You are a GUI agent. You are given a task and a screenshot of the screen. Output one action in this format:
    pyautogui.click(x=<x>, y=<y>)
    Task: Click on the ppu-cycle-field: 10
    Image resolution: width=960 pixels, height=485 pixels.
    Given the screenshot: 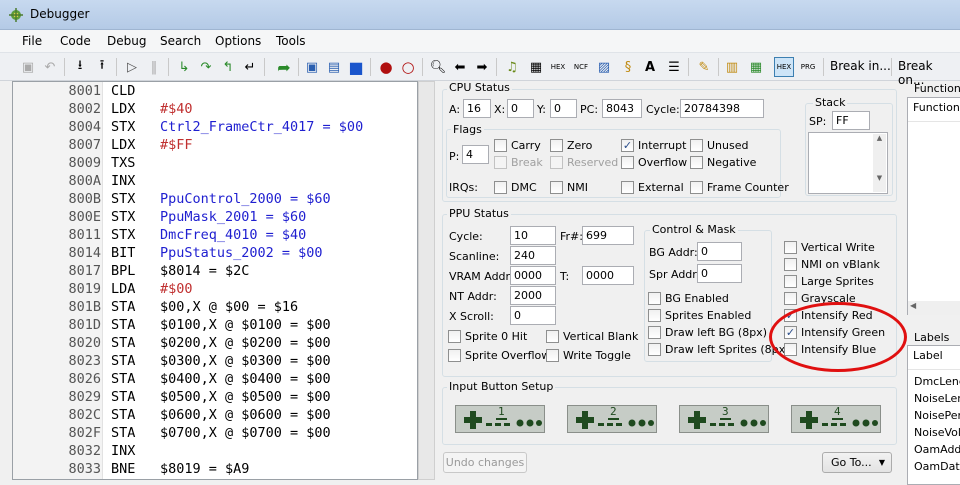 What is the action you would take?
    pyautogui.click(x=533, y=235)
    